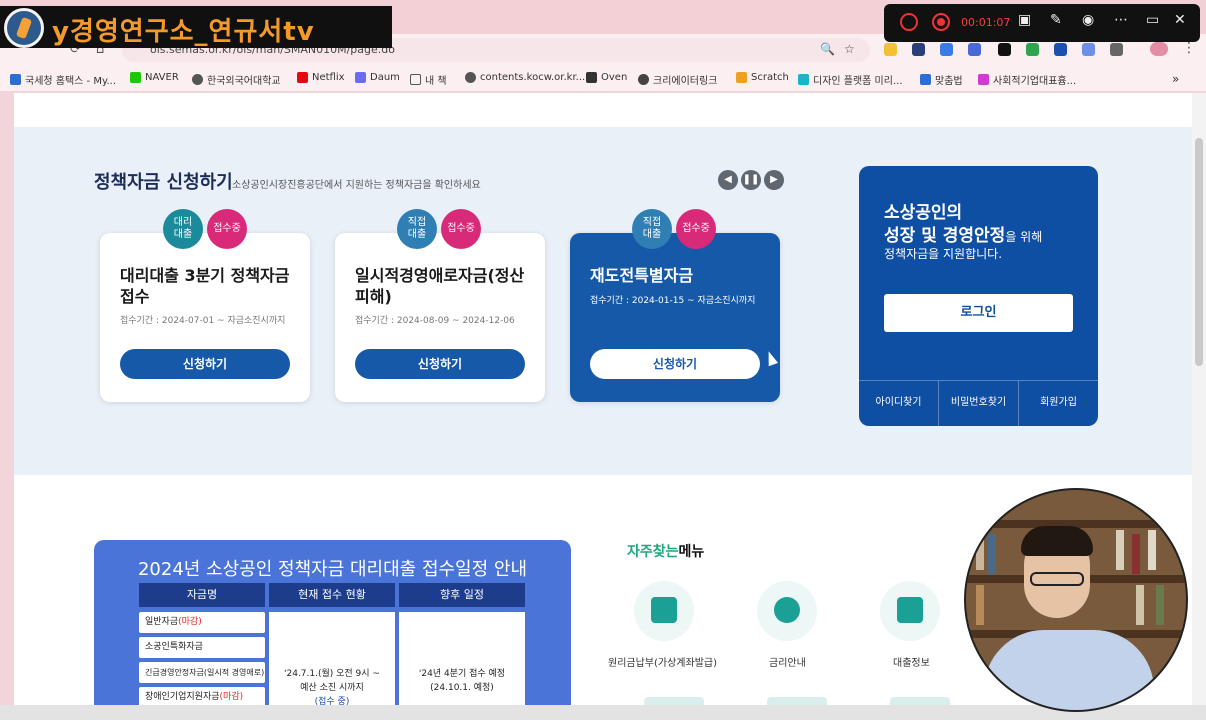 This screenshot has height=720, width=1206. Describe the element at coordinates (910, 611) in the screenshot. I see `loan-info-icon` at that location.